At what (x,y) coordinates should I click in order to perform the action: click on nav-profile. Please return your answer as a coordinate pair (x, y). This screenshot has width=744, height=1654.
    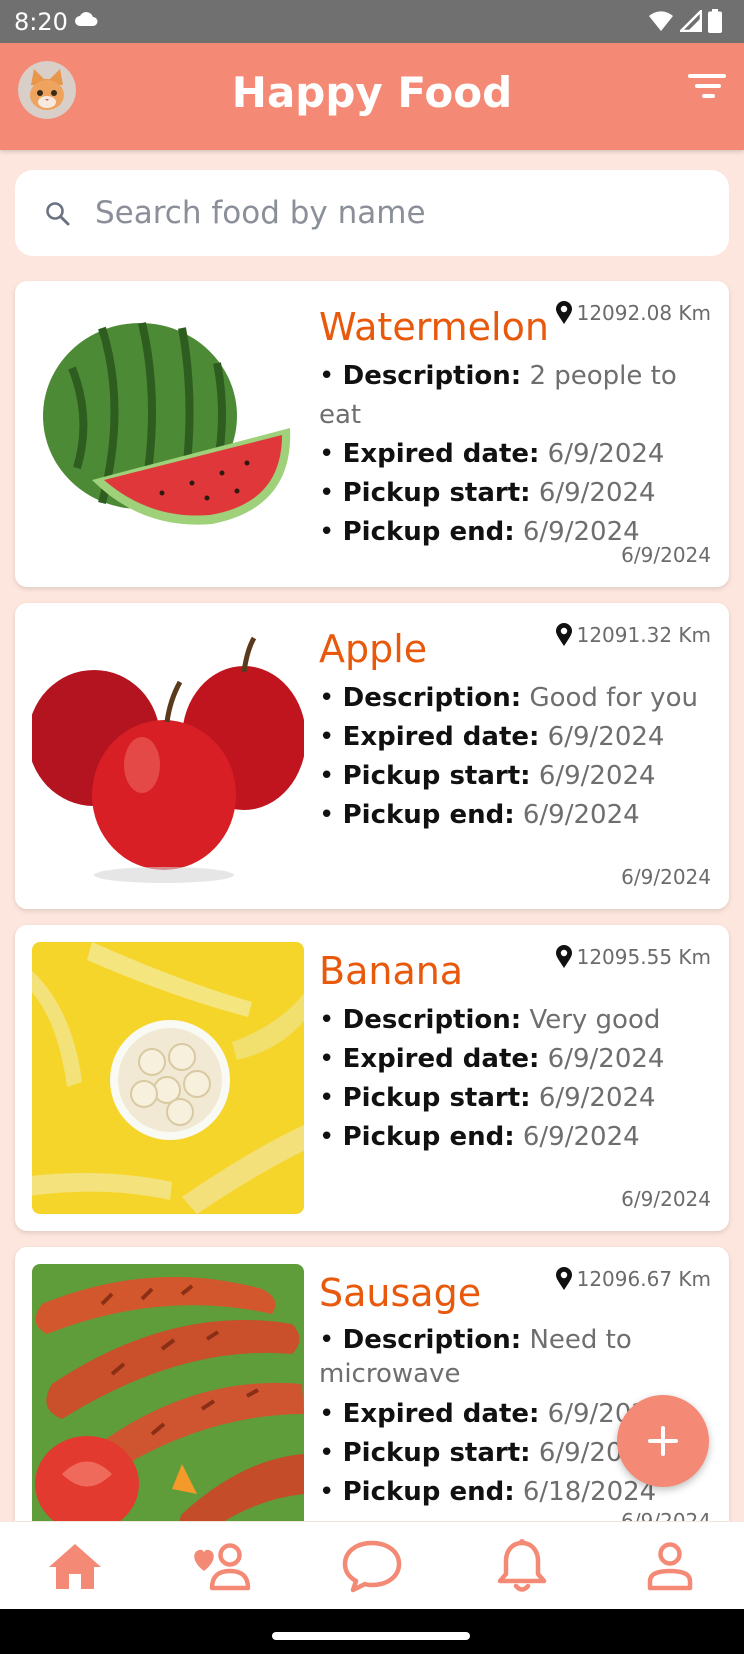
    Looking at the image, I should click on (670, 1566).